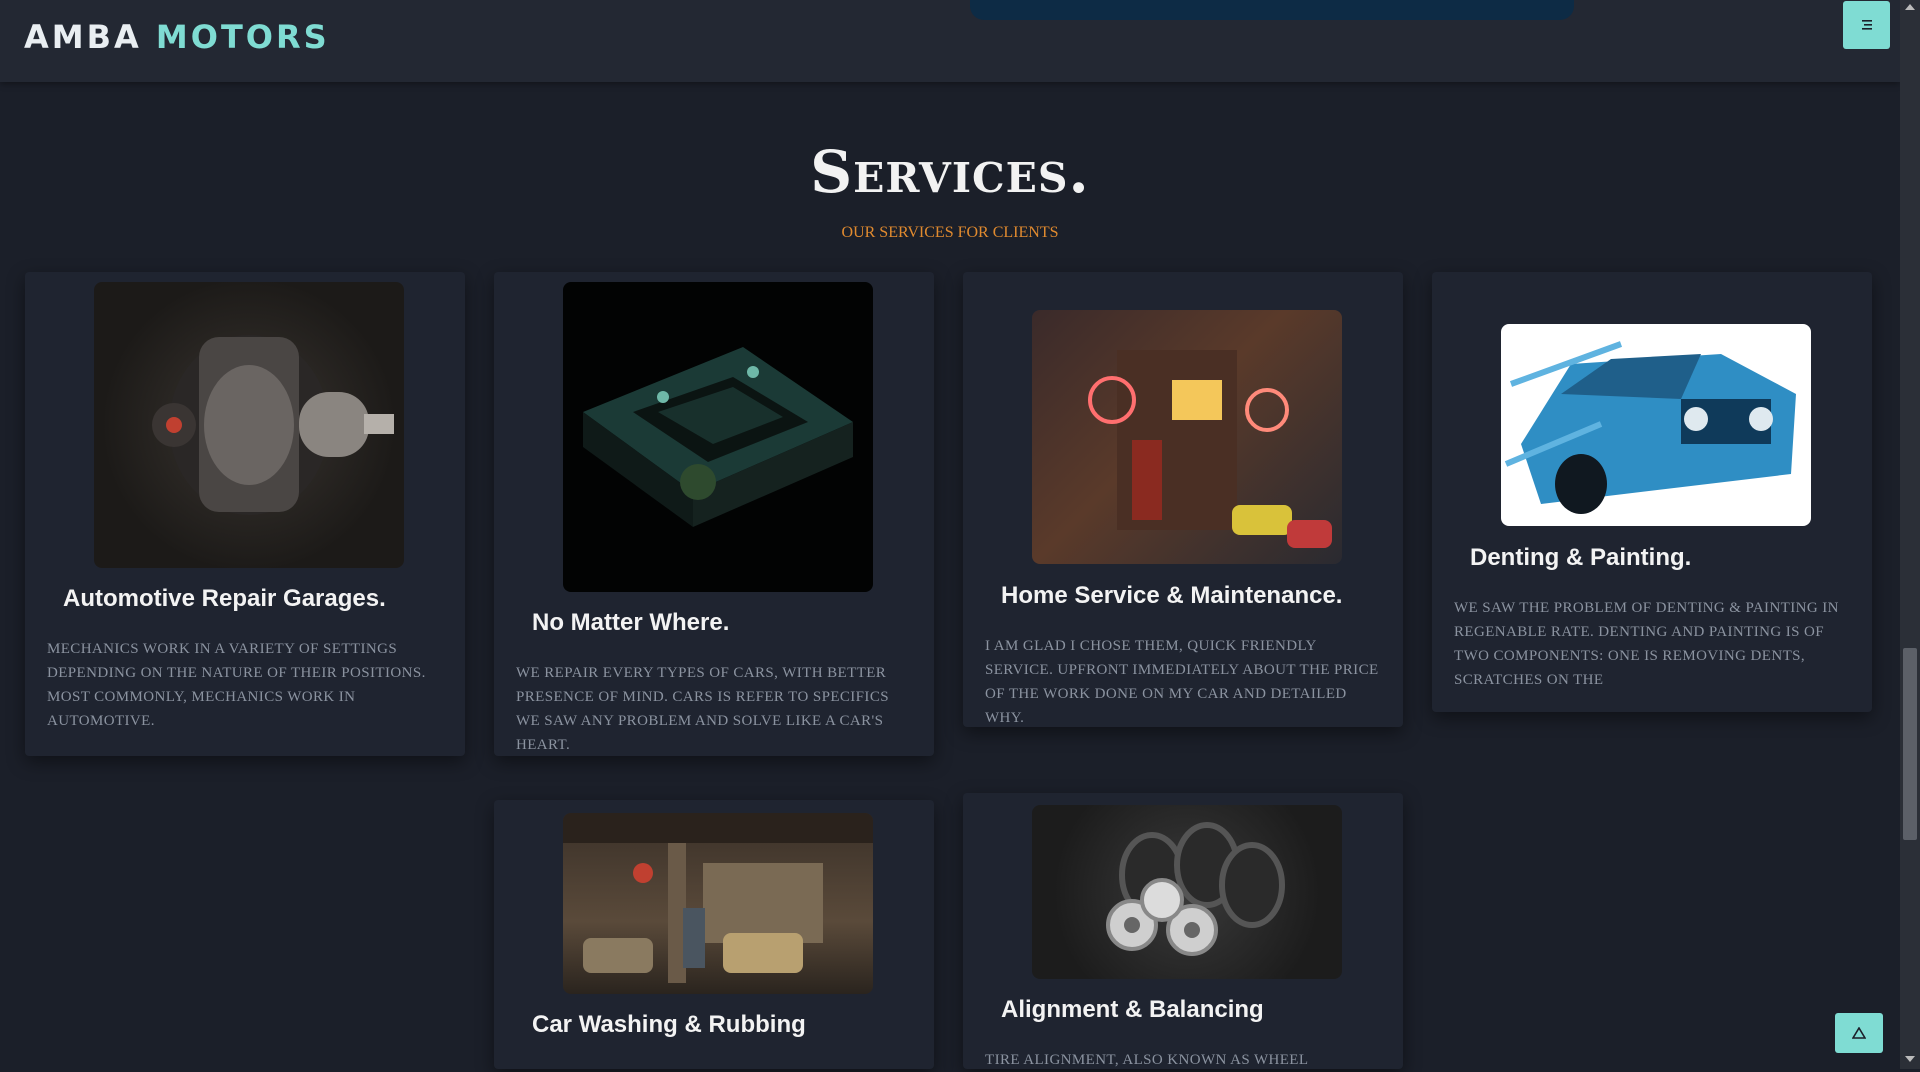 The height and width of the screenshot is (1072, 1920). What do you see at coordinates (1132, 1009) in the screenshot?
I see `card-title: Alignment & Balancing` at bounding box center [1132, 1009].